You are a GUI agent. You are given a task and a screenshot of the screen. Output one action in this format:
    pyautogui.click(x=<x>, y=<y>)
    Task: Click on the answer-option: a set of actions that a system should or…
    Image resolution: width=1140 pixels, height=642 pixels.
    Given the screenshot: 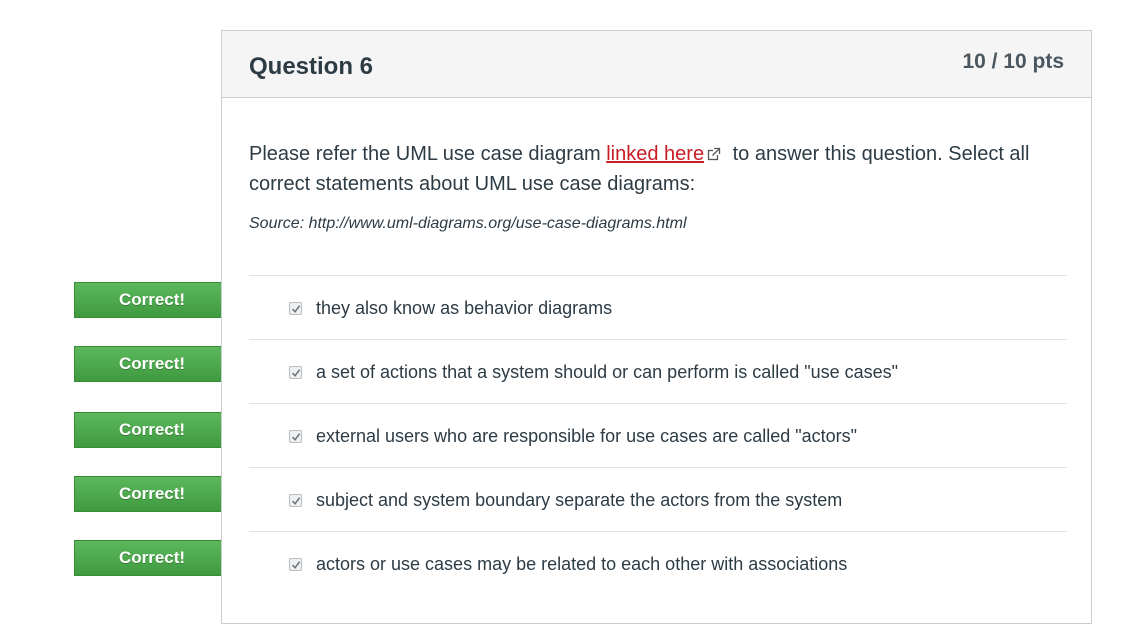 What is the action you would take?
    pyautogui.click(x=658, y=372)
    